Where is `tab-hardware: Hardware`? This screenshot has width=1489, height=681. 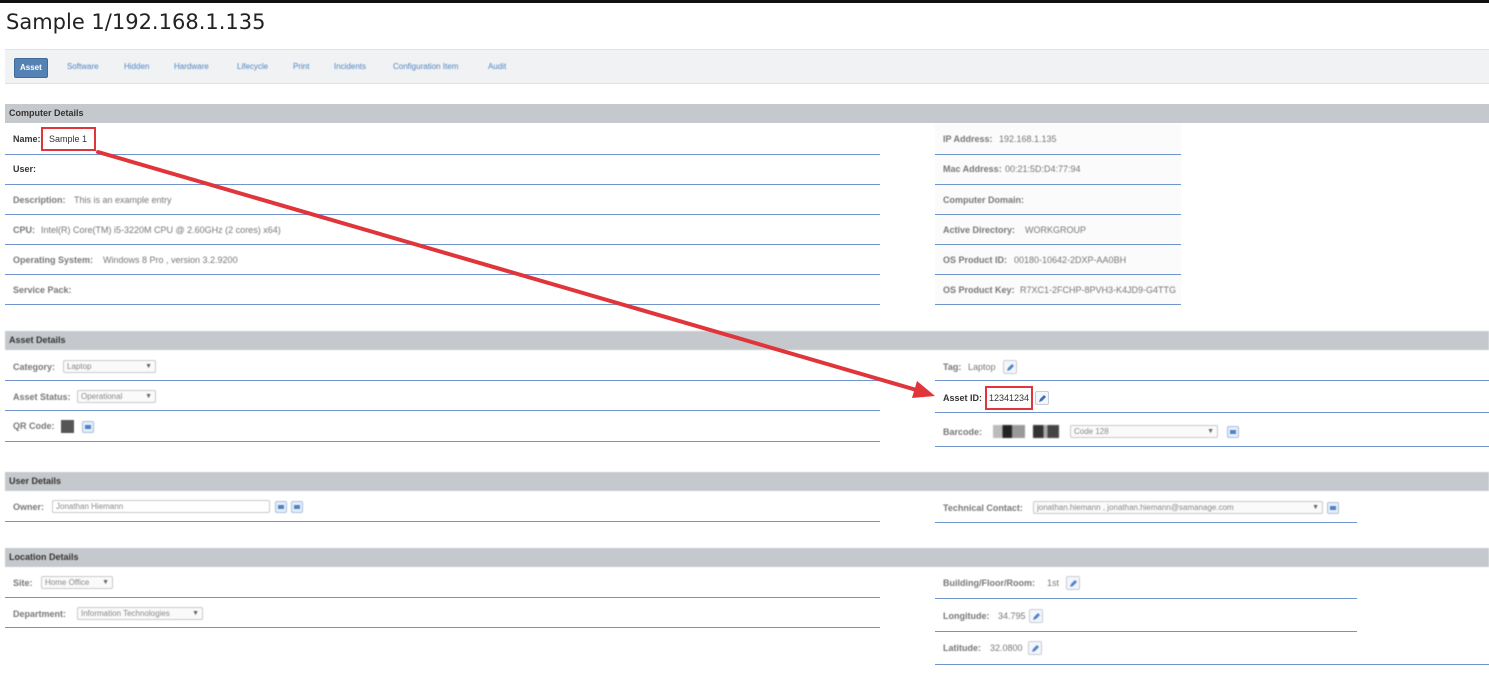
tab-hardware: Hardware is located at coordinates (191, 67).